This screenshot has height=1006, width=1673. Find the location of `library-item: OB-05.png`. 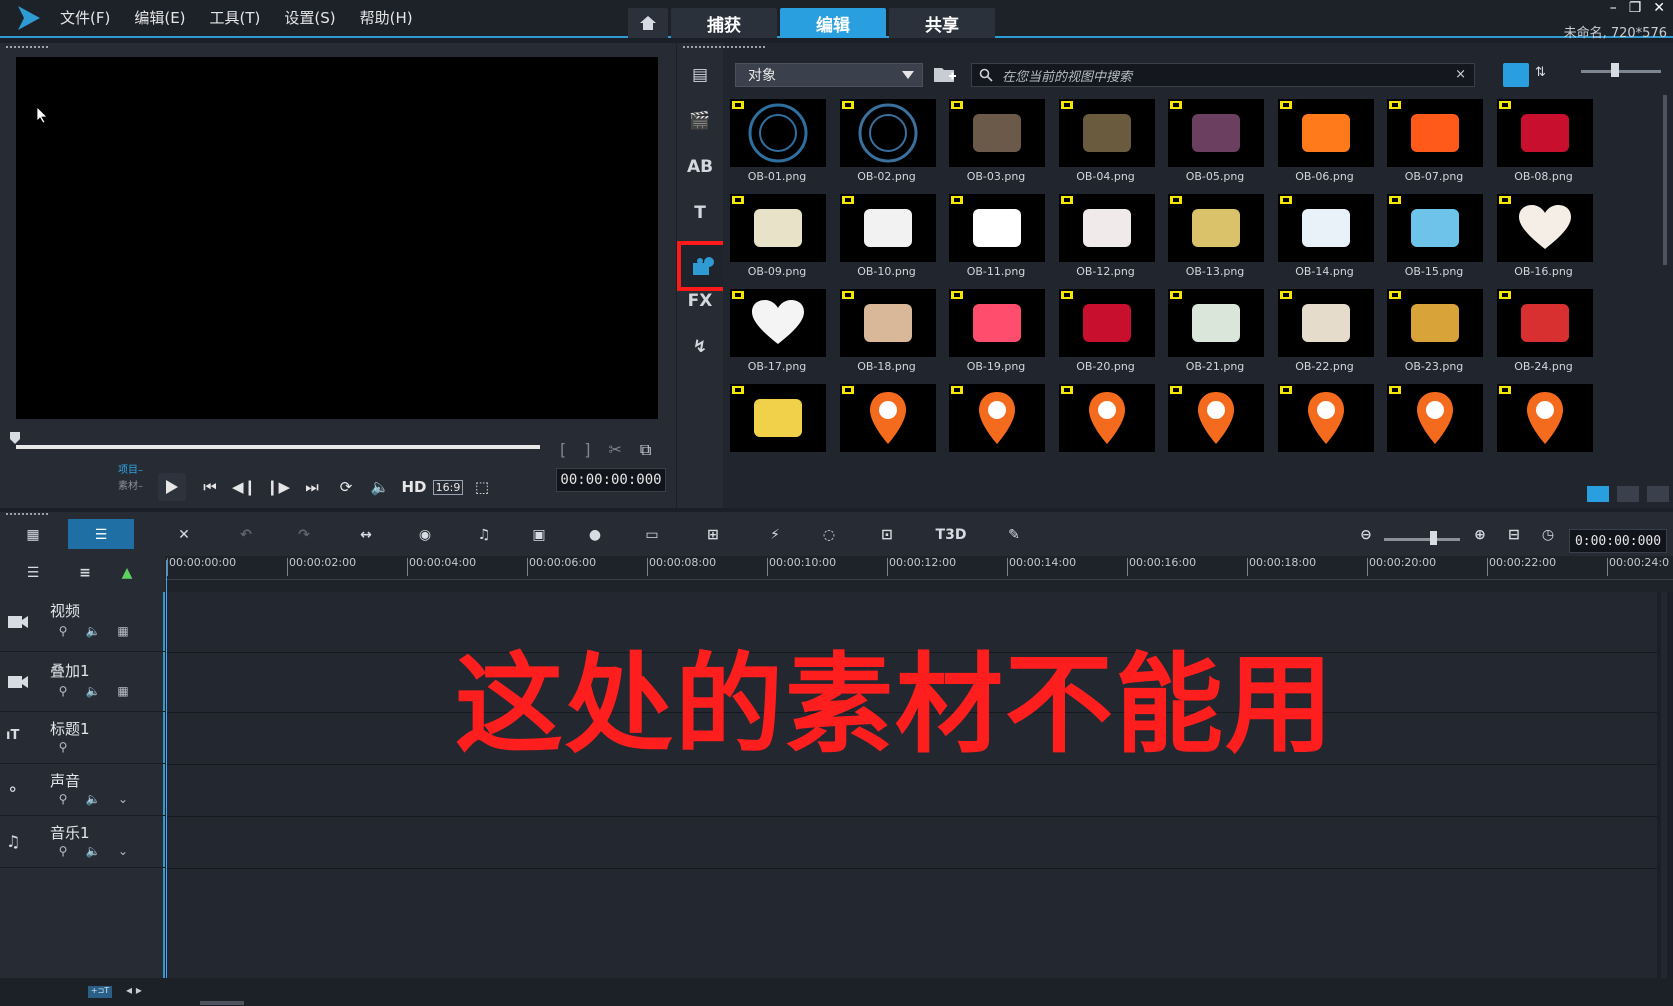

library-item: OB-05.png is located at coordinates (1215, 142).